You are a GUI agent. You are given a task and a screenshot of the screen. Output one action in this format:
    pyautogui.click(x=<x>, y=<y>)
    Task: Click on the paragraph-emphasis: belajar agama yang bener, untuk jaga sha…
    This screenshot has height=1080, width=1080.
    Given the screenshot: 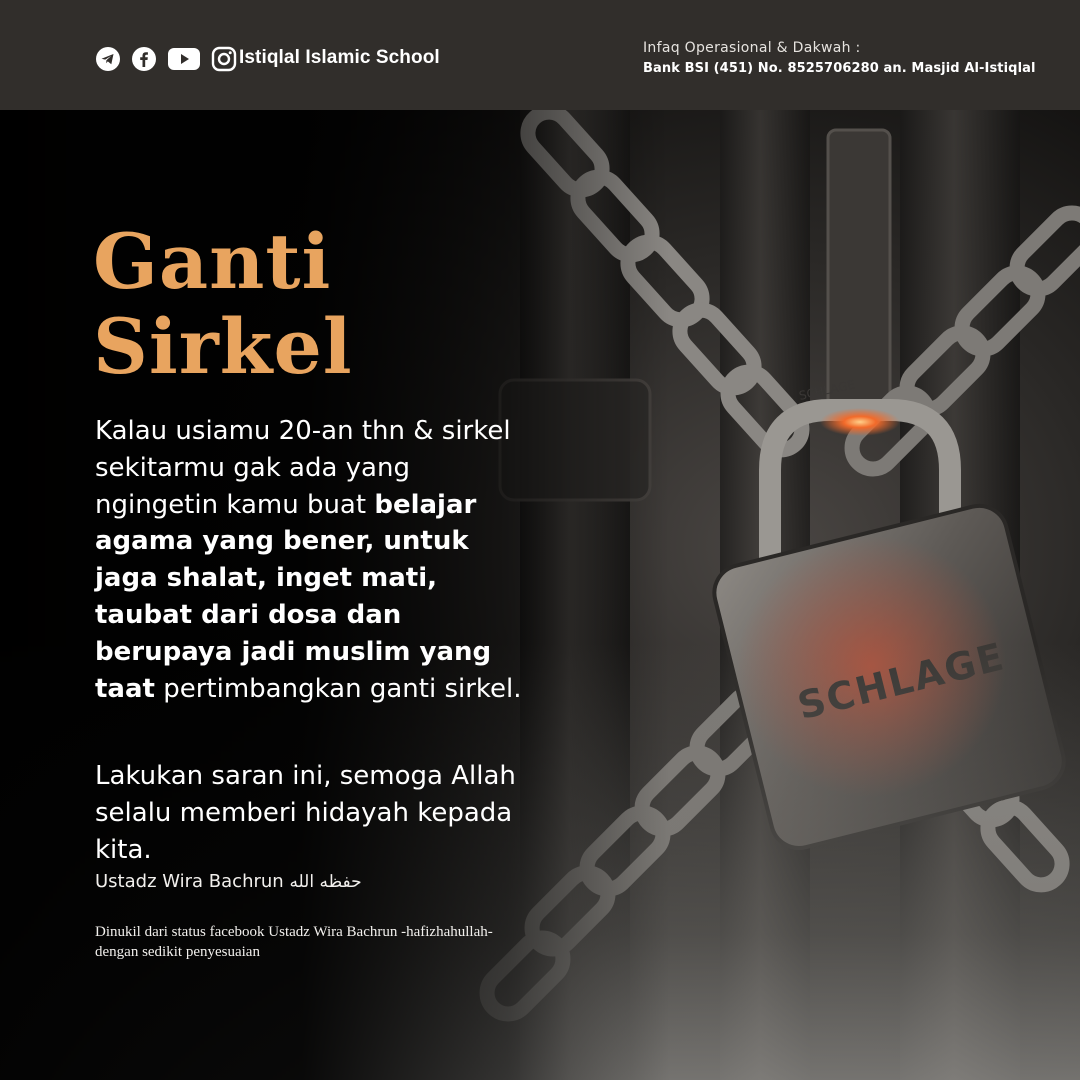 What is the action you would take?
    pyautogui.click(x=293, y=596)
    